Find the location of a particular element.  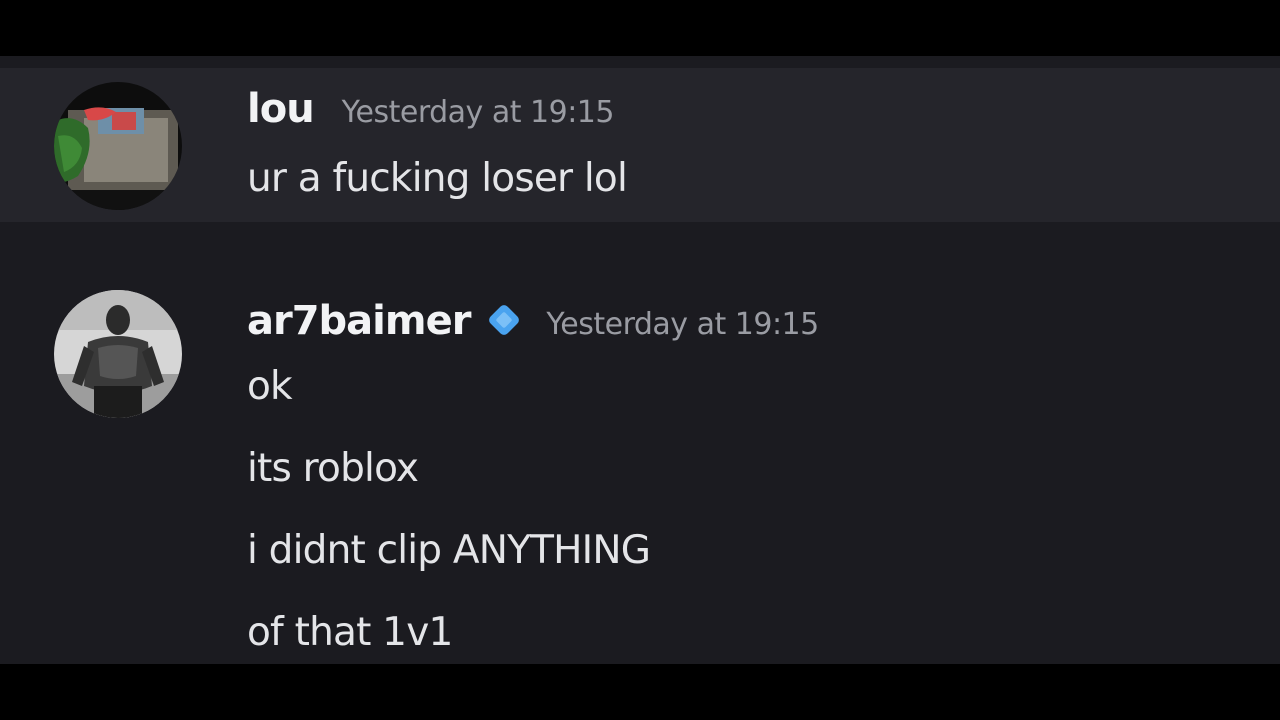

message-text: ok is located at coordinates (270, 386).